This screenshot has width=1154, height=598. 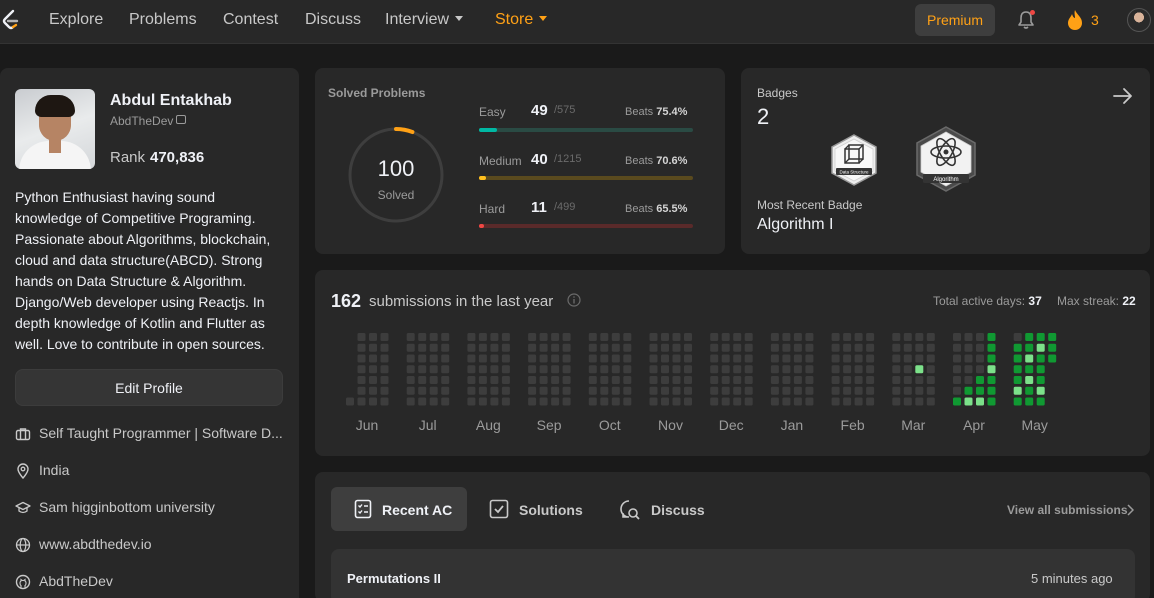 I want to click on solved-total: 100, so click(x=396, y=168).